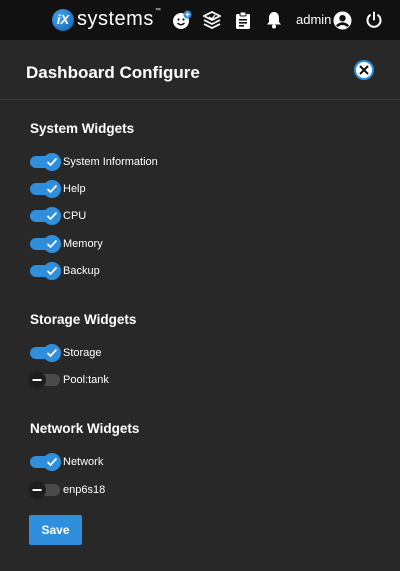  What do you see at coordinates (200, 99) in the screenshot?
I see `header-divider` at bounding box center [200, 99].